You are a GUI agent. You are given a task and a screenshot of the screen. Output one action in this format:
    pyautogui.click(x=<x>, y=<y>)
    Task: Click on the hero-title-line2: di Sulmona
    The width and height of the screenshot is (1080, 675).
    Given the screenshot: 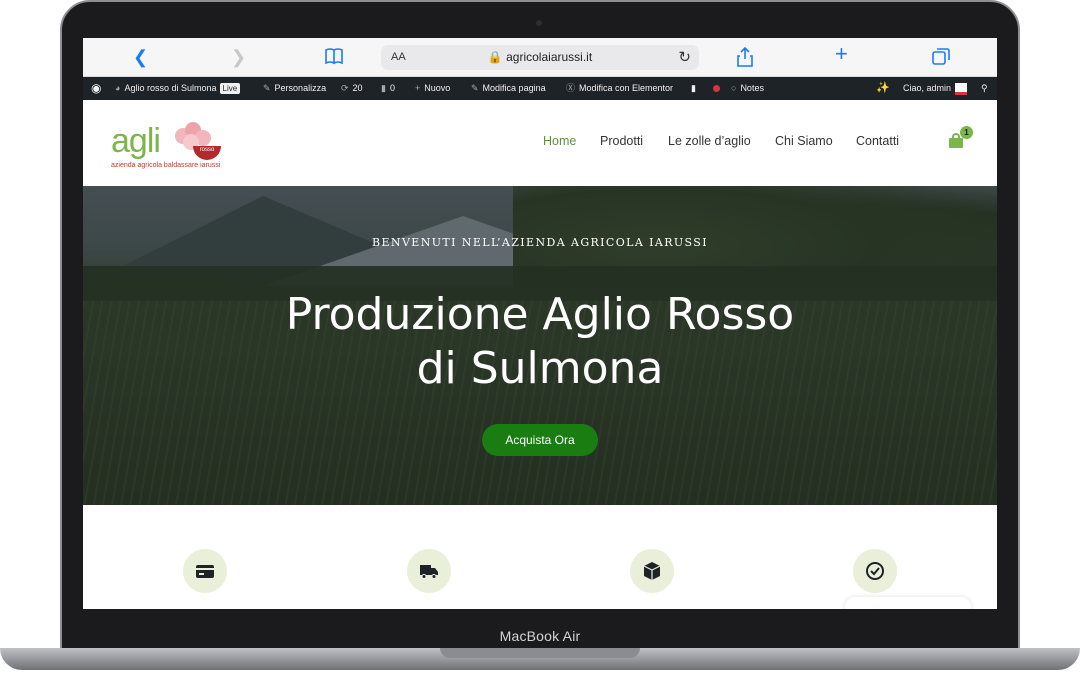 What is the action you would take?
    pyautogui.click(x=540, y=368)
    